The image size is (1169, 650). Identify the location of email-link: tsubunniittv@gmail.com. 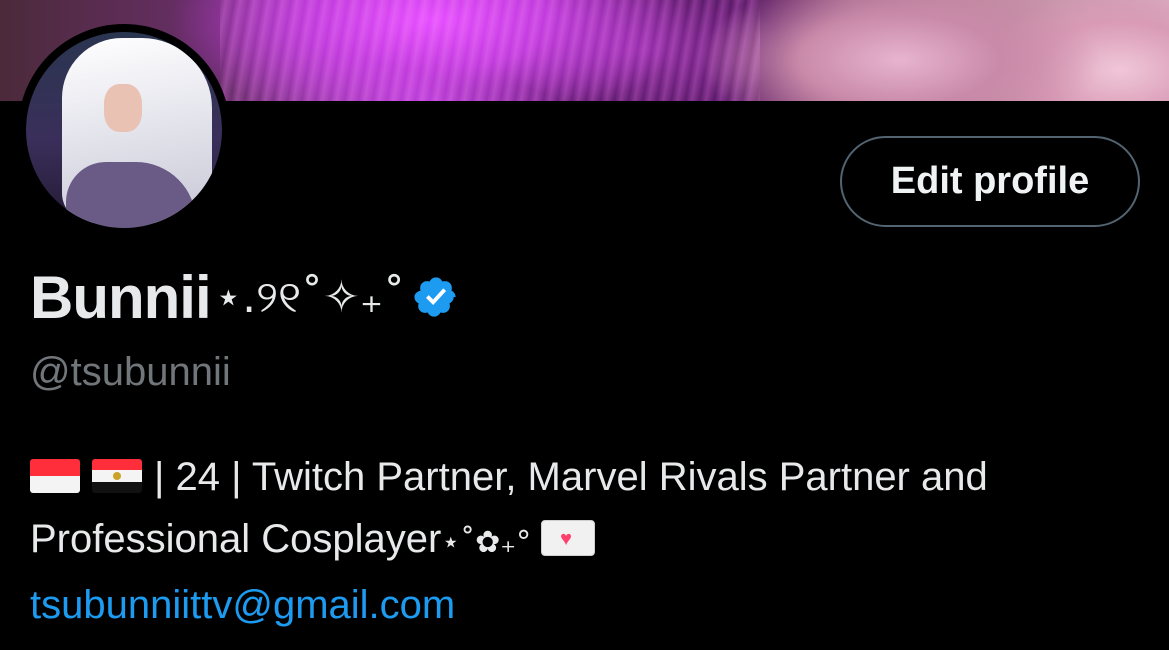
(590, 605).